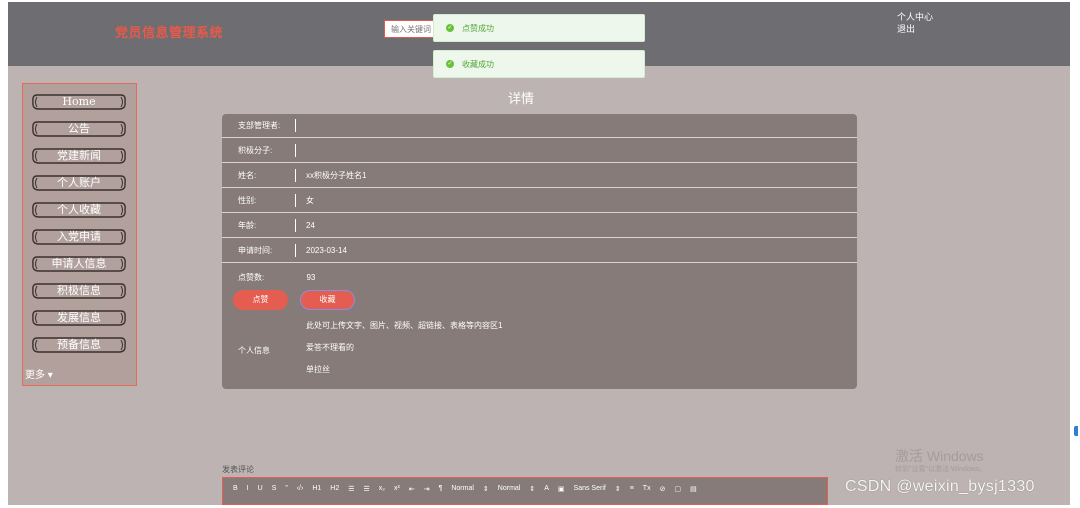 This screenshot has height=508, width=1080. I want to click on detail-row: 积极分子:, so click(539, 151).